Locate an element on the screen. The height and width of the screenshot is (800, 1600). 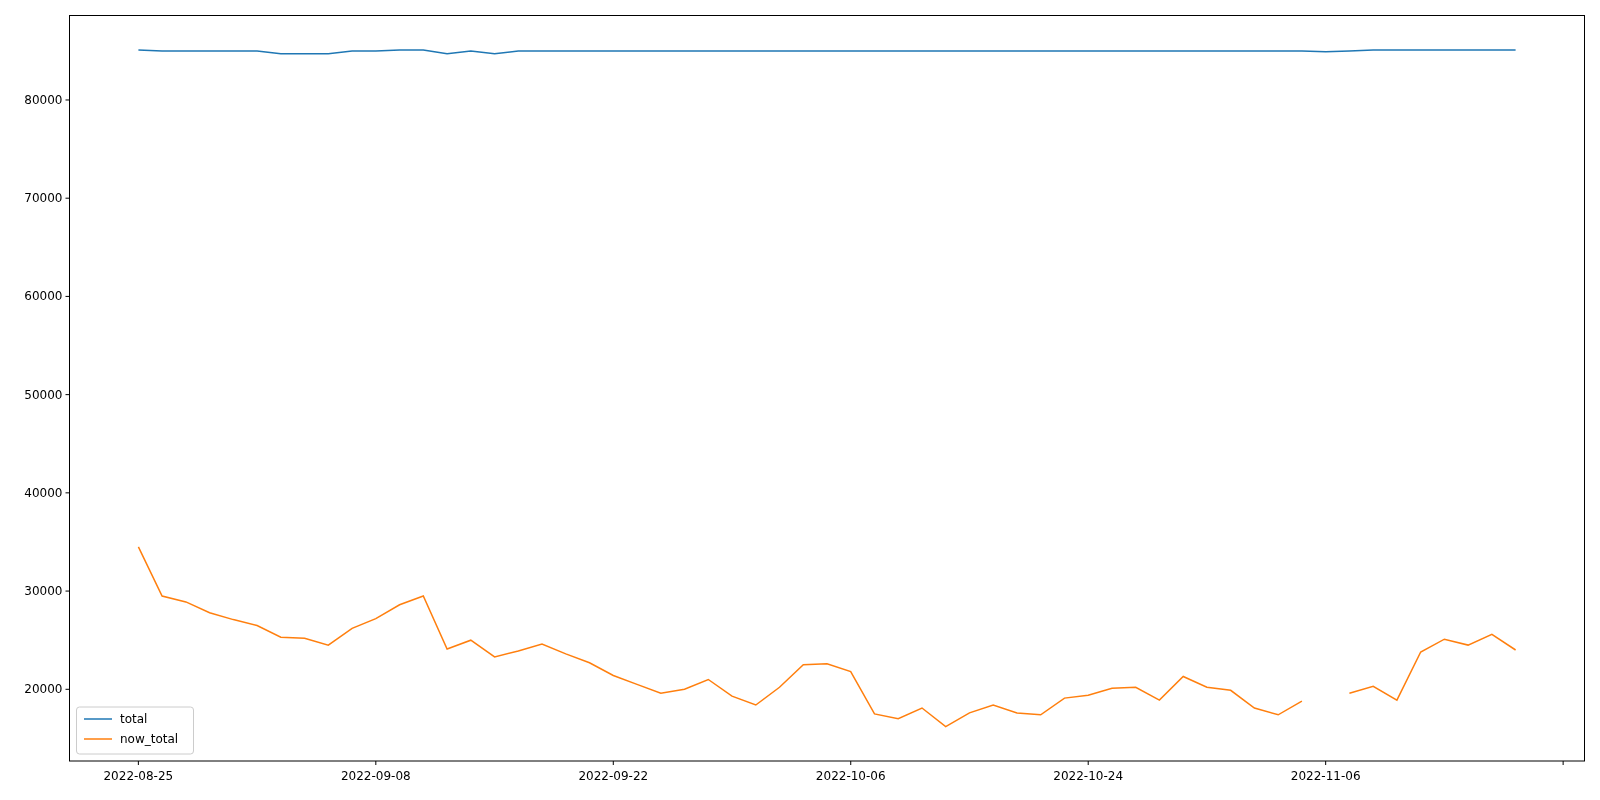
y-tick-label: 40000 is located at coordinates (43, 492).